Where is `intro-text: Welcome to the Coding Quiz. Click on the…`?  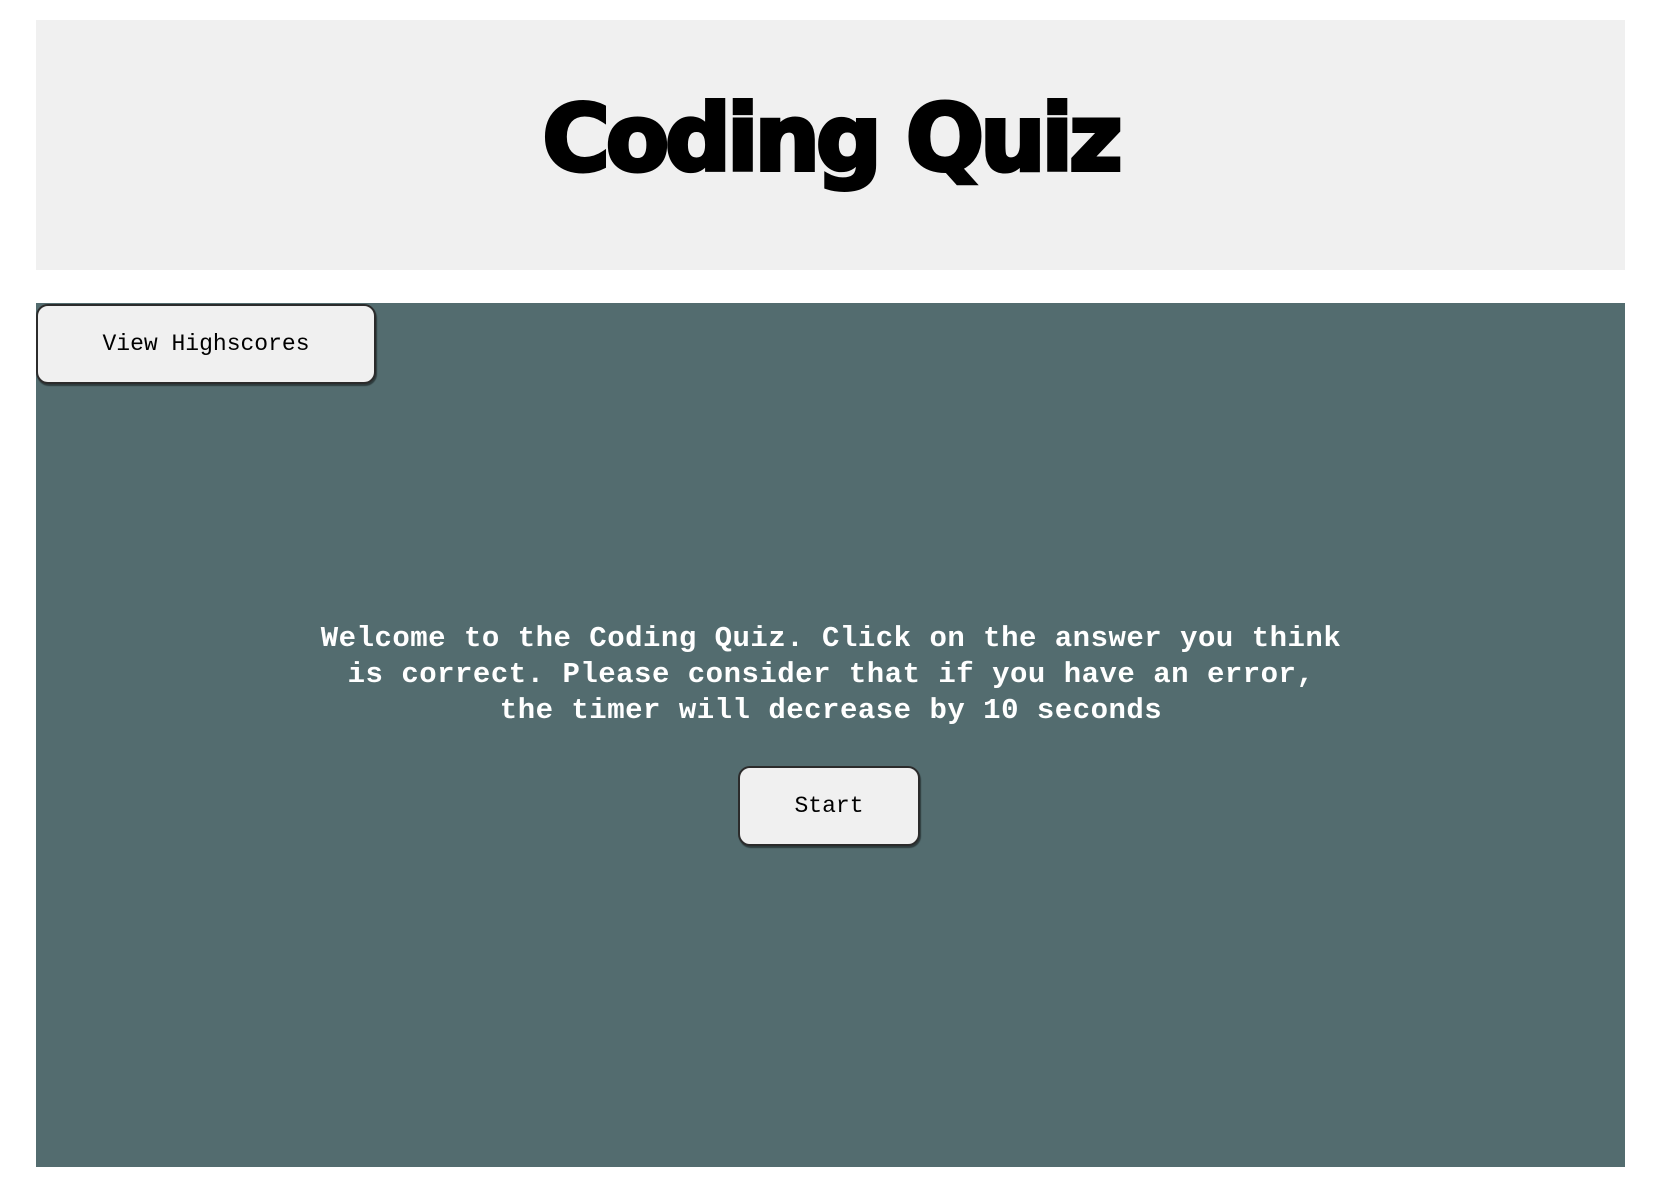
intro-text: Welcome to the Coding Quiz. Click on the… is located at coordinates (831, 674).